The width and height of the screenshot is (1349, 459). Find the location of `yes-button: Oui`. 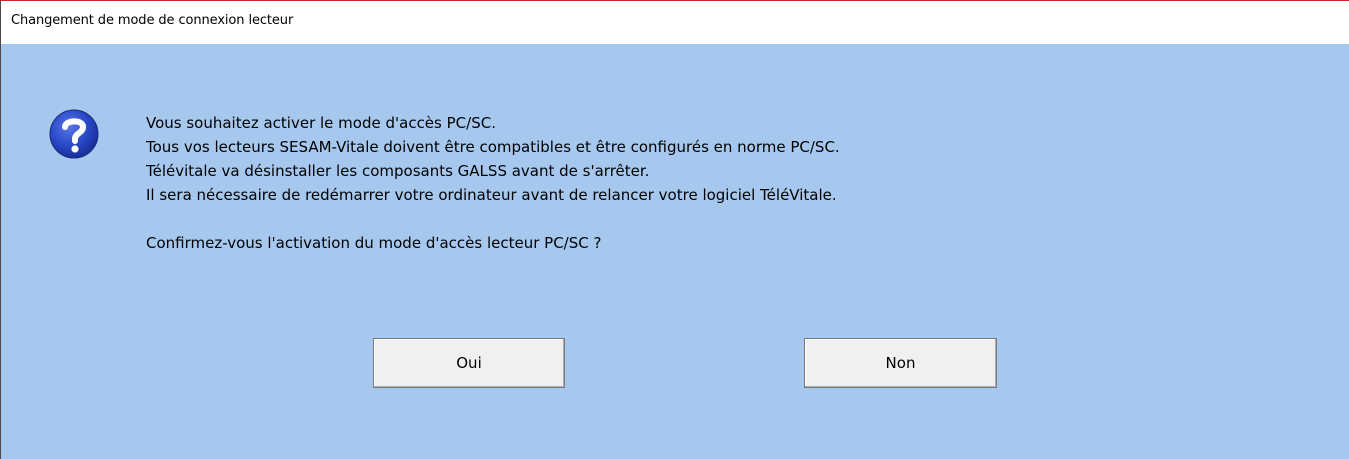

yes-button: Oui is located at coordinates (469, 363).